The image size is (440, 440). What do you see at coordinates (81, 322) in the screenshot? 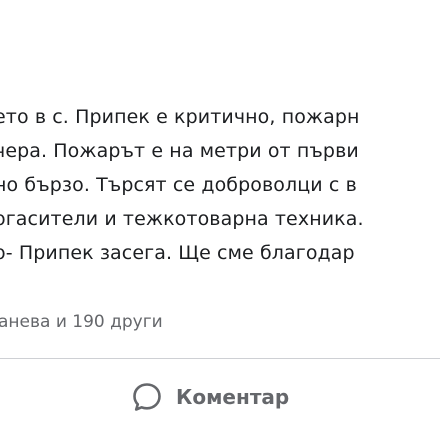
I see `reactions-summary: анева и 190 други` at bounding box center [81, 322].